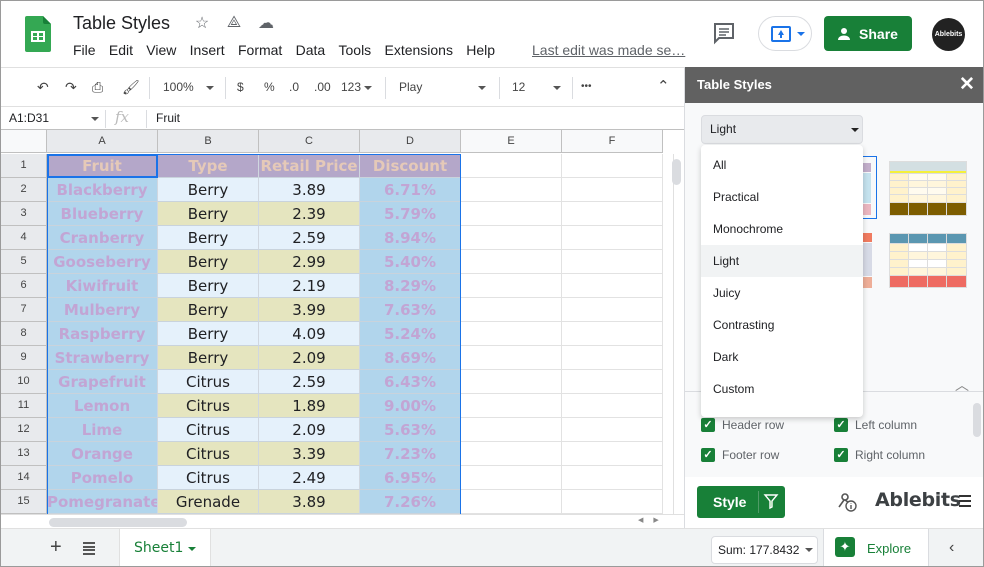  Describe the element at coordinates (24, 190) in the screenshot. I see `row-header: 2` at that location.